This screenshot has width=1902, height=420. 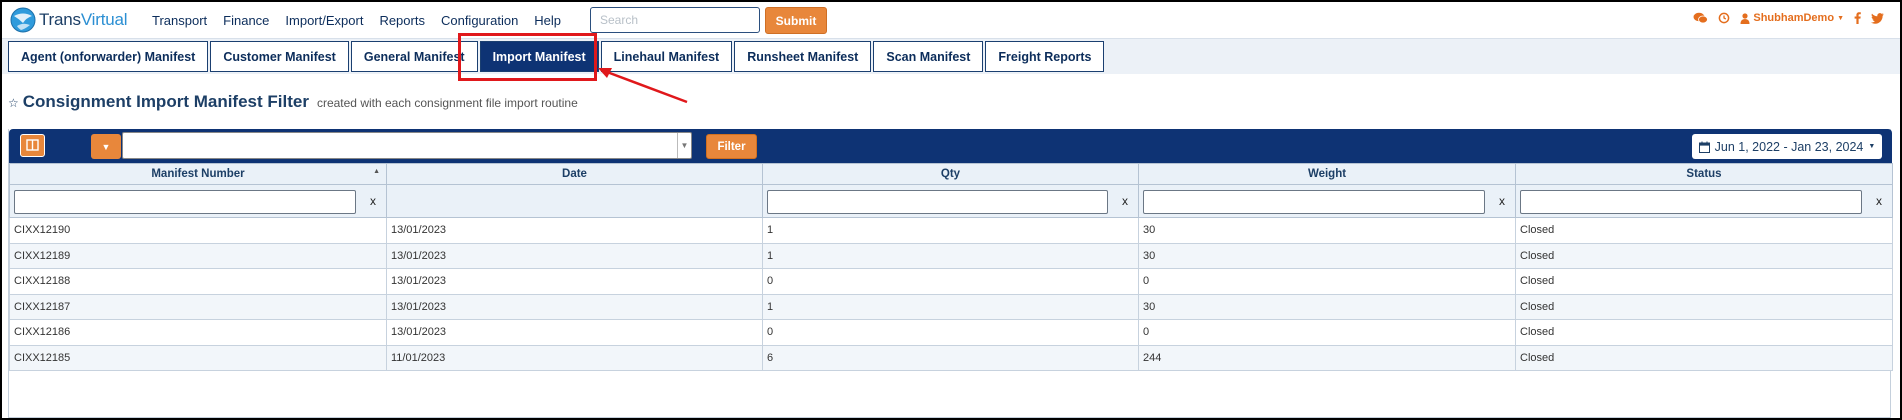 I want to click on twitter-icon, so click(x=1877, y=18).